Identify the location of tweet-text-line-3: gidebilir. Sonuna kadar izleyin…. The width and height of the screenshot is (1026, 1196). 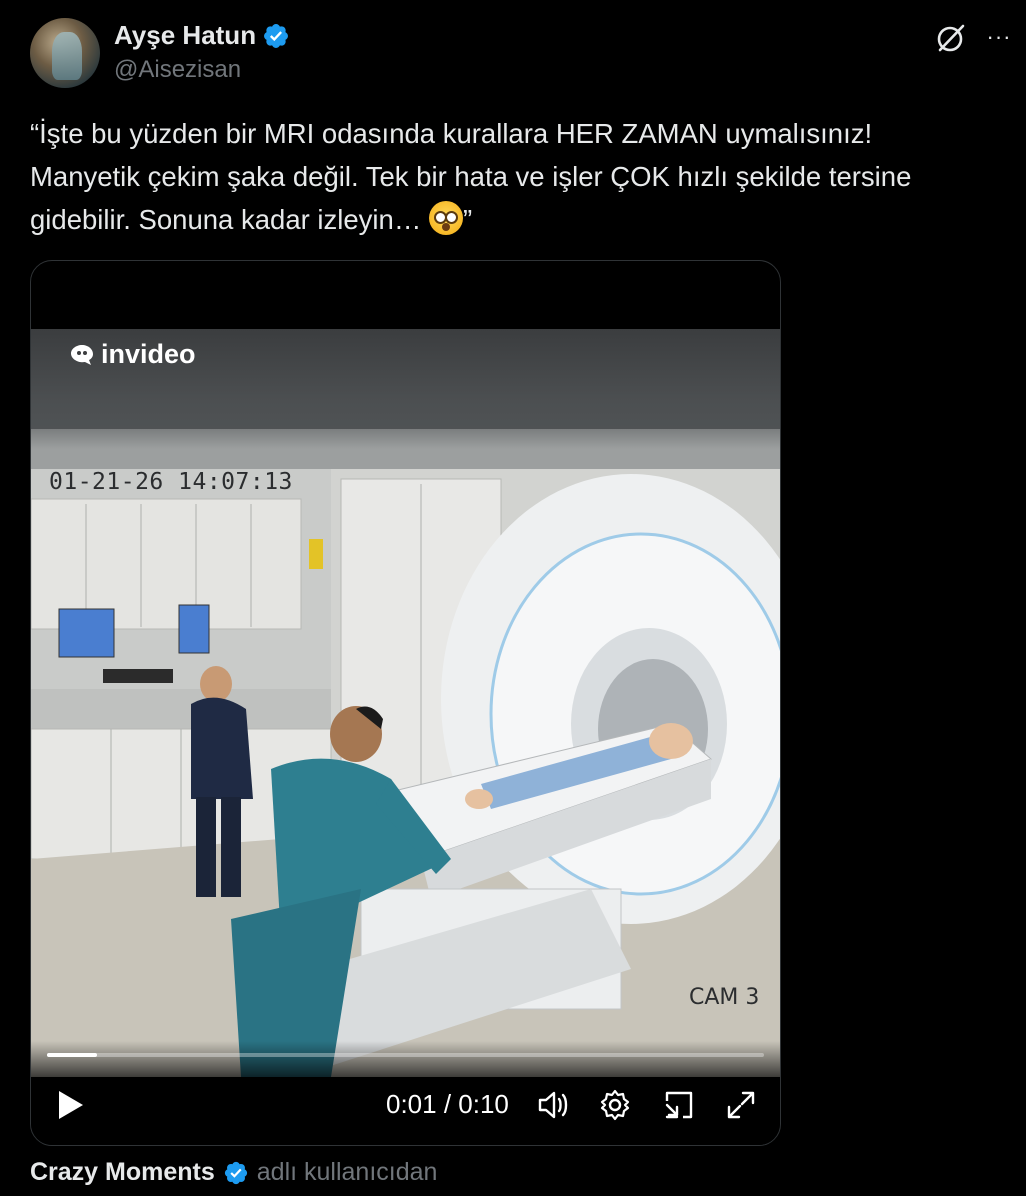
(226, 219).